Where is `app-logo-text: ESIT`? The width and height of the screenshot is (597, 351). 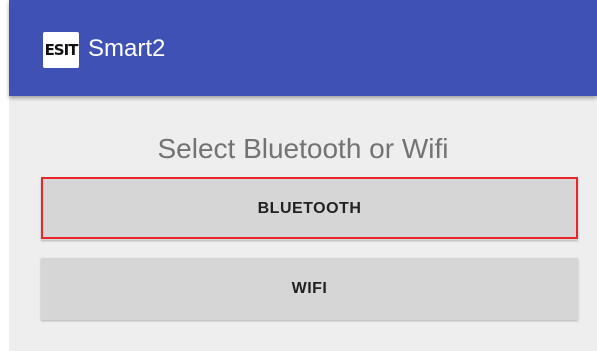
app-logo-text: ESIT is located at coordinates (61, 50).